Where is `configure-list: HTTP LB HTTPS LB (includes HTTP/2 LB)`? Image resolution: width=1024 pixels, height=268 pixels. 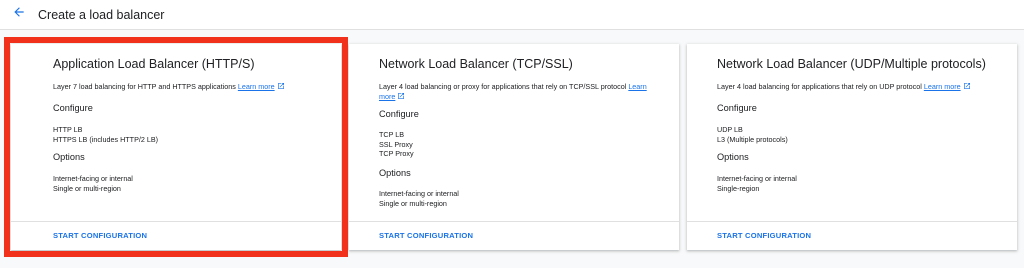
configure-list: HTTP LB HTTPS LB (includes HTTP/2 LB) is located at coordinates (105, 134).